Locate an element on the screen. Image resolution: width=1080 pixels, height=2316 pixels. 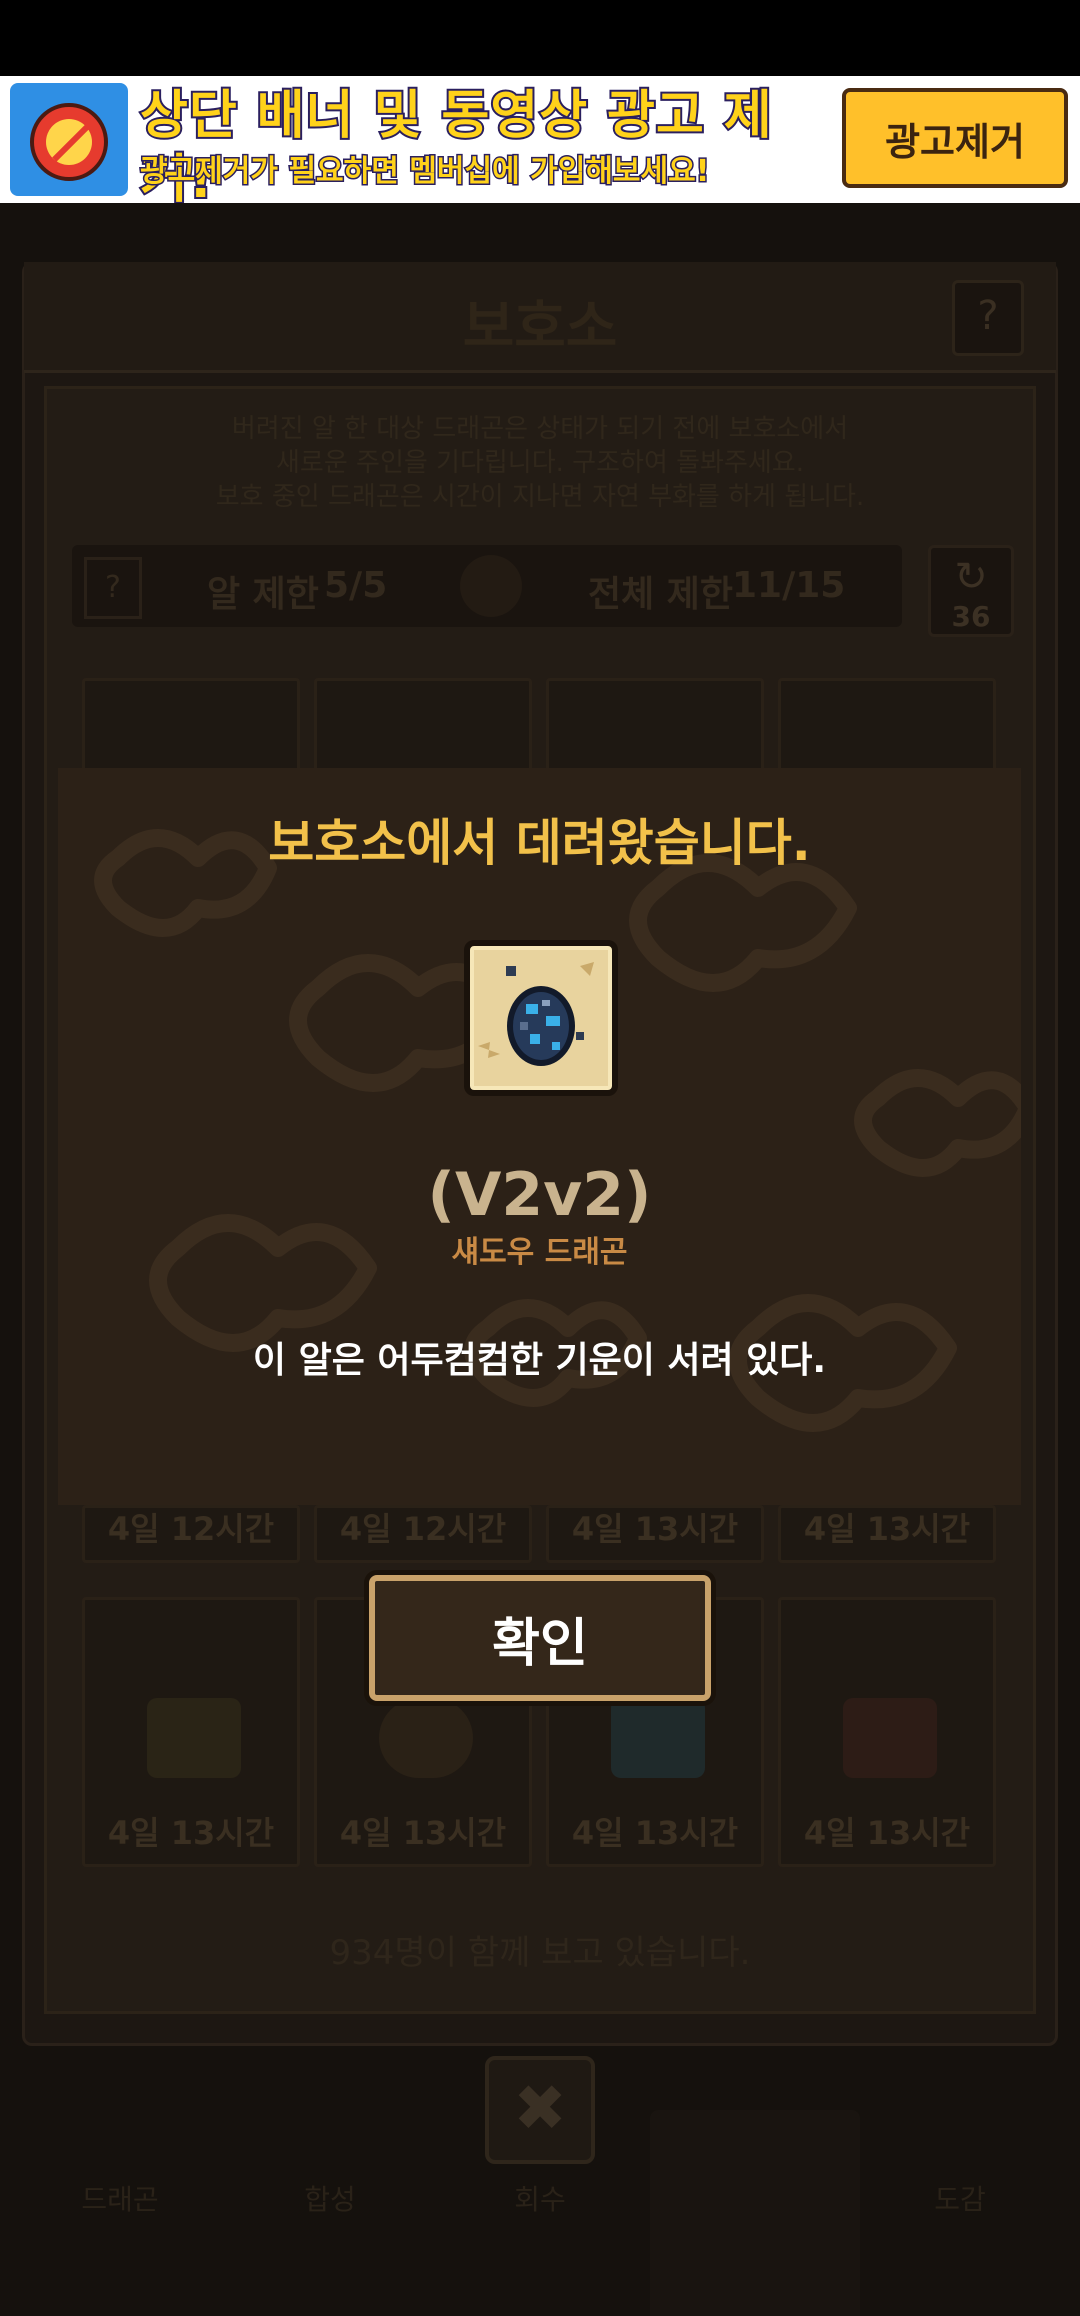
nav-dragon: 드래곤 is located at coordinates (120, 2198).